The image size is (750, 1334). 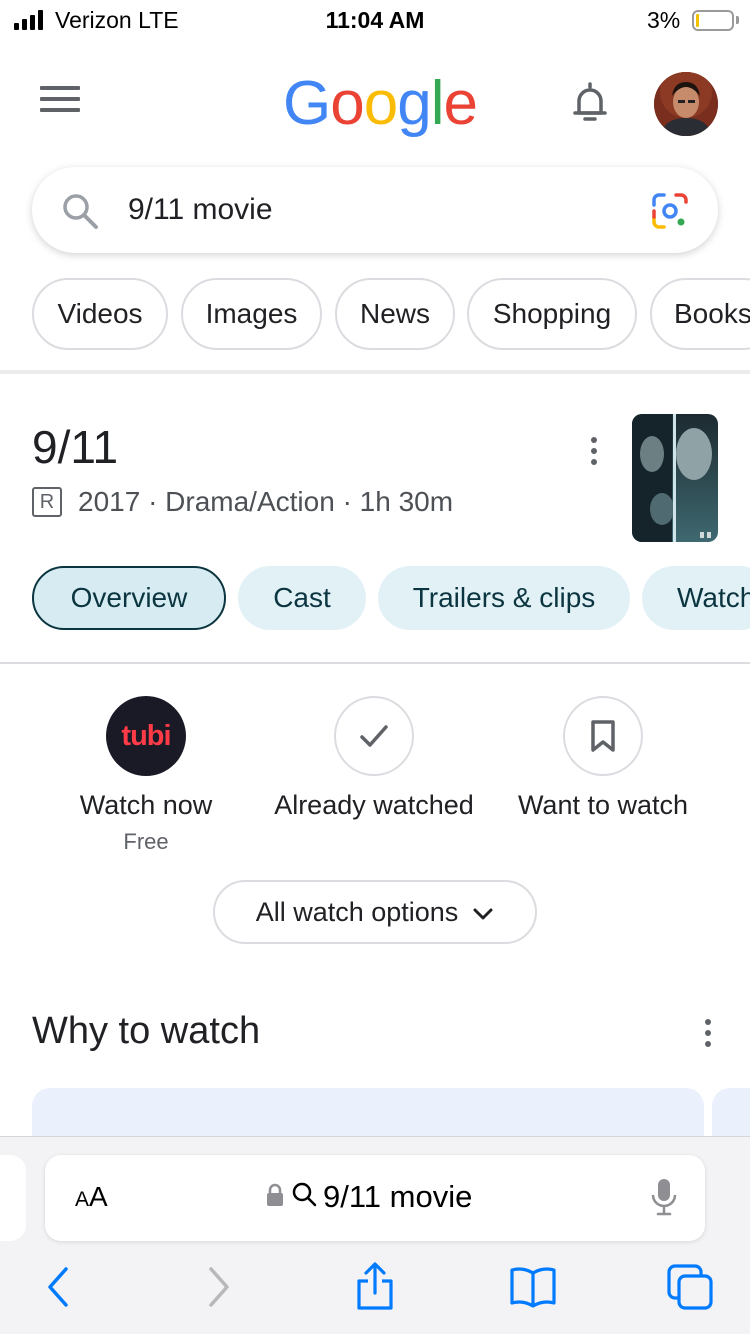 I want to click on movie-title: 9/11, so click(x=75, y=447).